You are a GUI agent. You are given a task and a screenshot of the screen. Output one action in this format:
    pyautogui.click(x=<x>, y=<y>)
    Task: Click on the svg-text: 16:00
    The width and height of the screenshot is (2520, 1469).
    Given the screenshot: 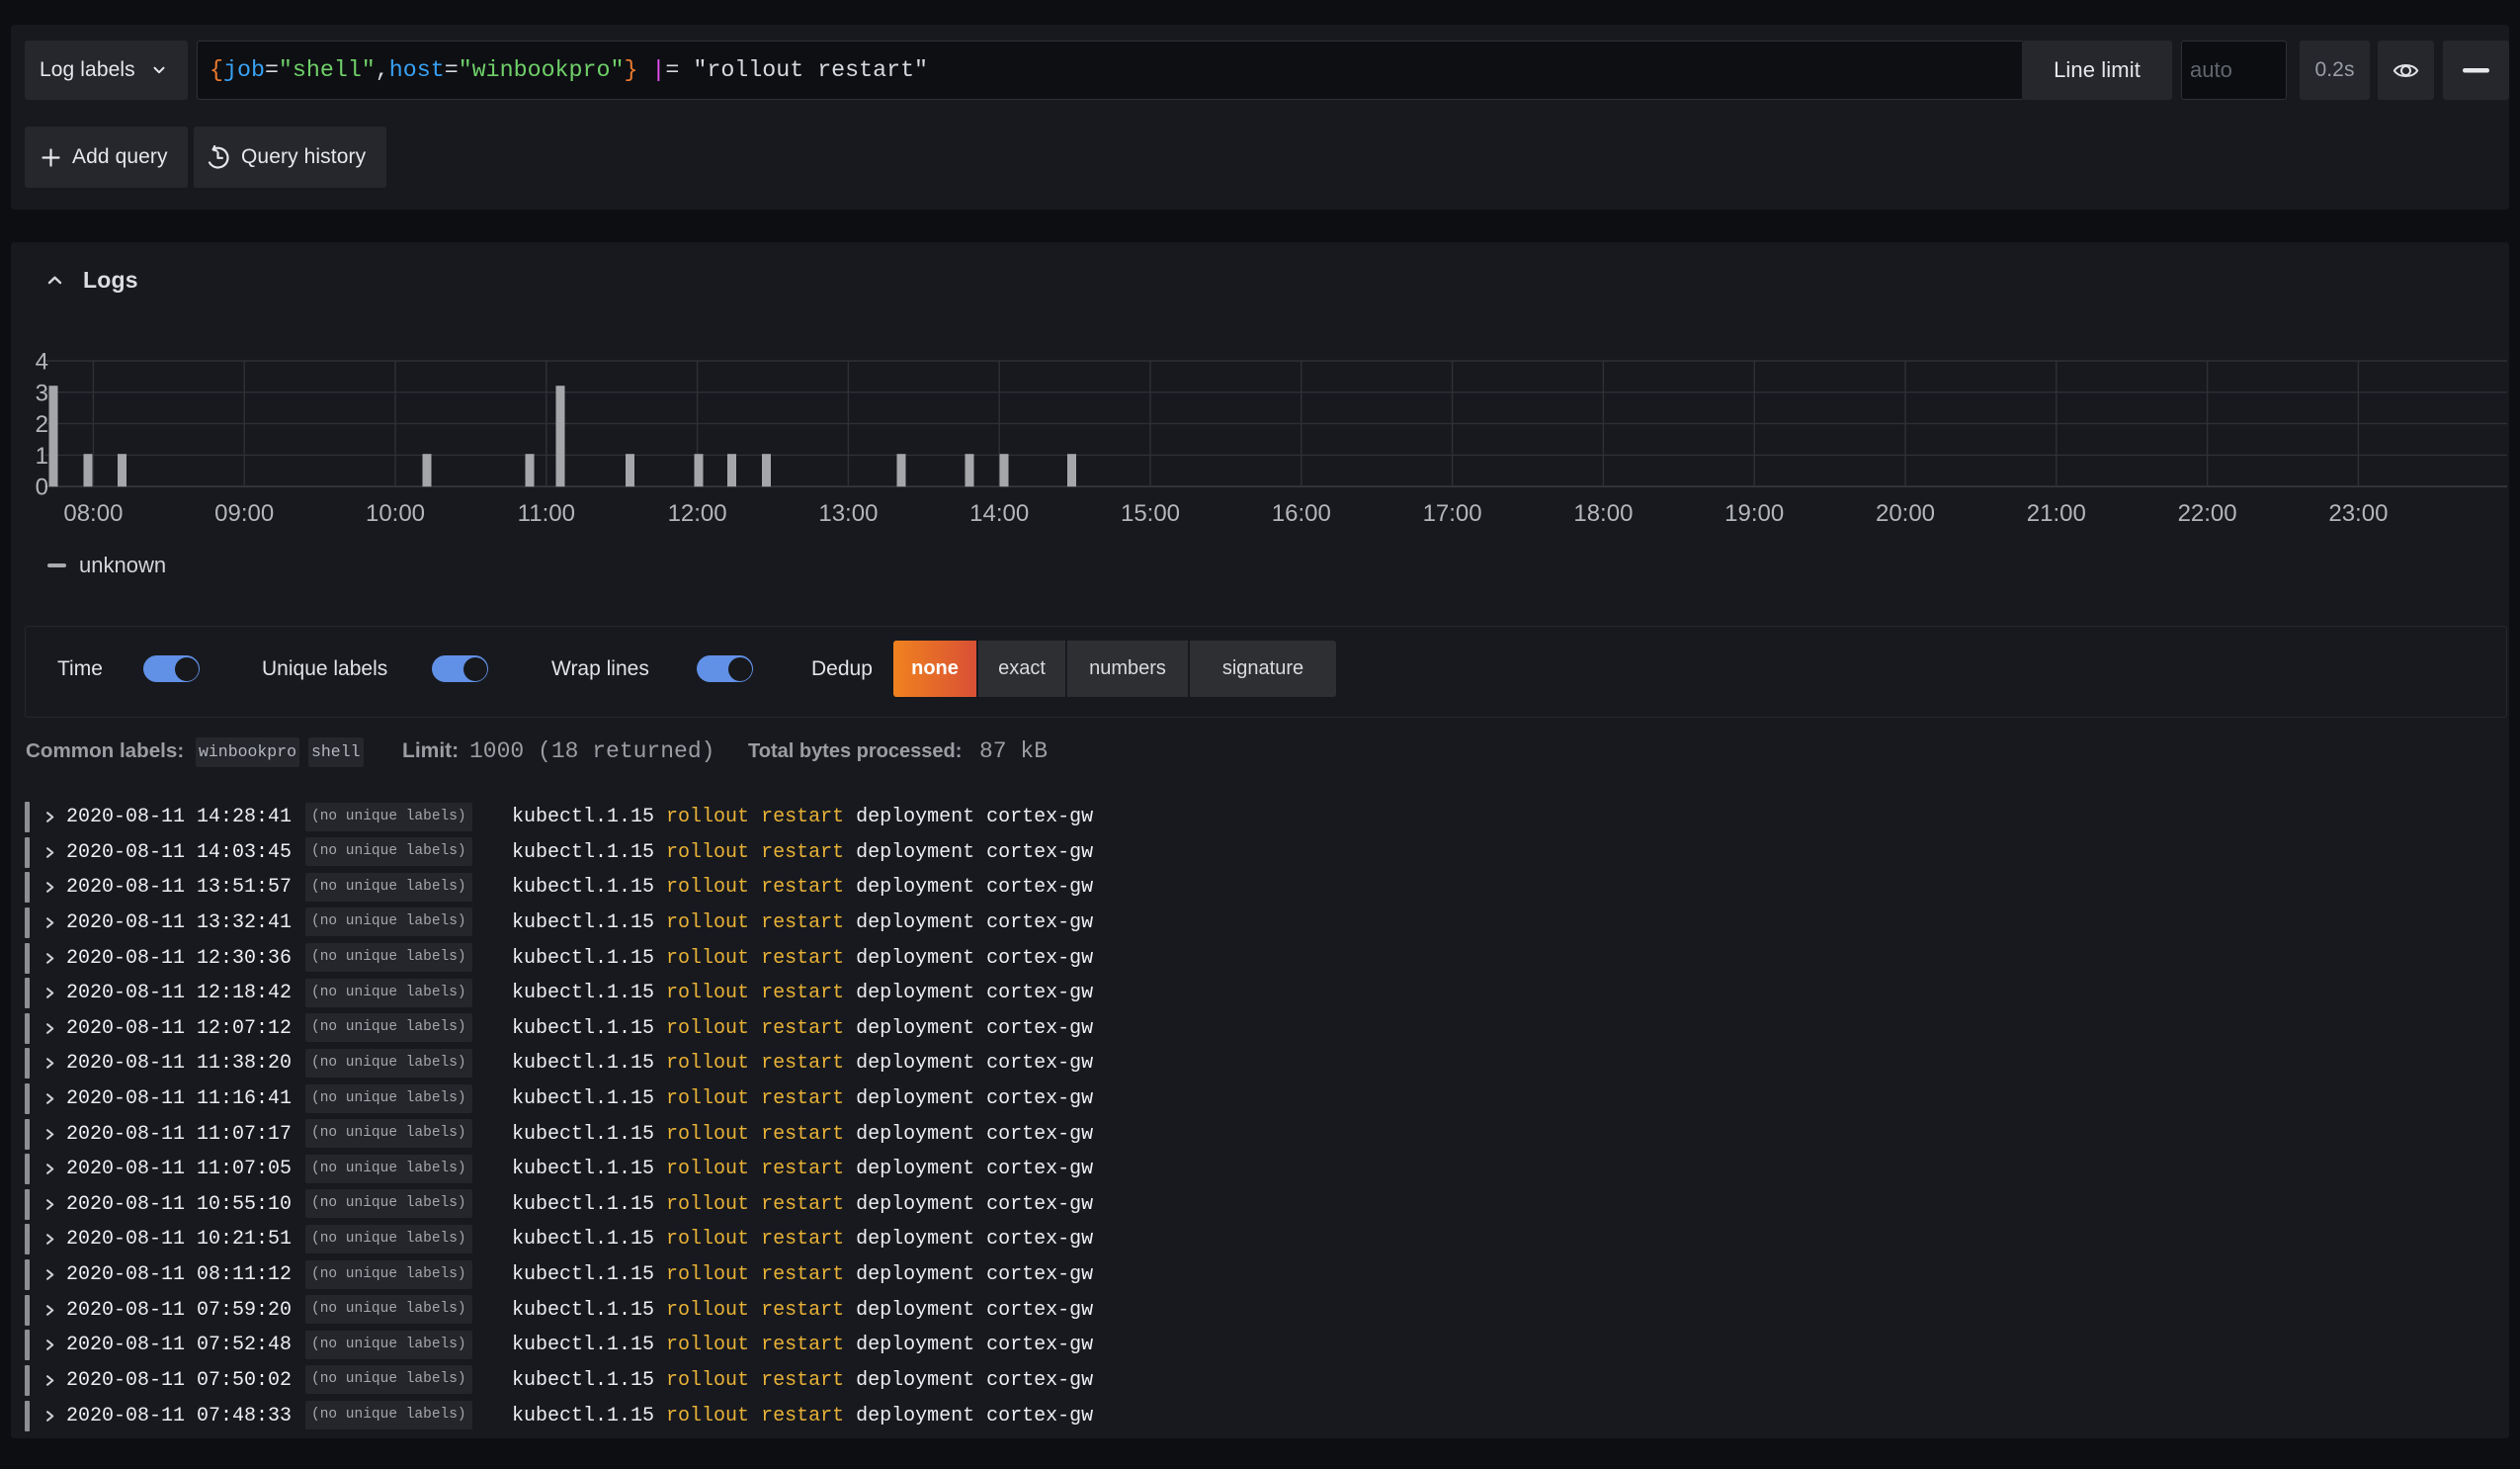 What is the action you would take?
    pyautogui.click(x=1301, y=513)
    